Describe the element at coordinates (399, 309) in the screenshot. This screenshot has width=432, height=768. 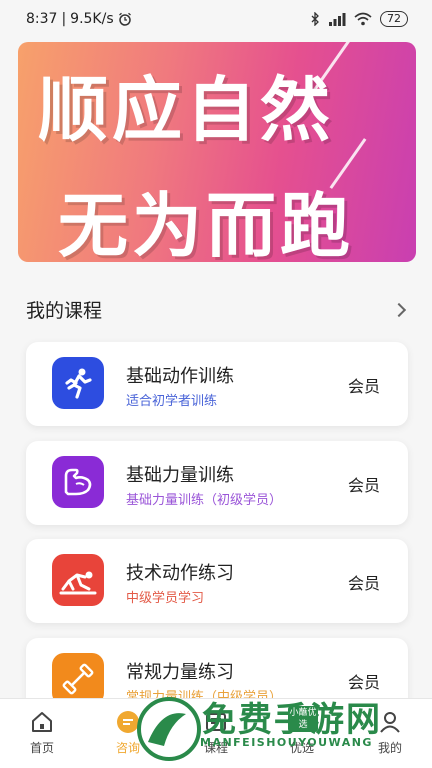
I see `chevron-right-icon` at that location.